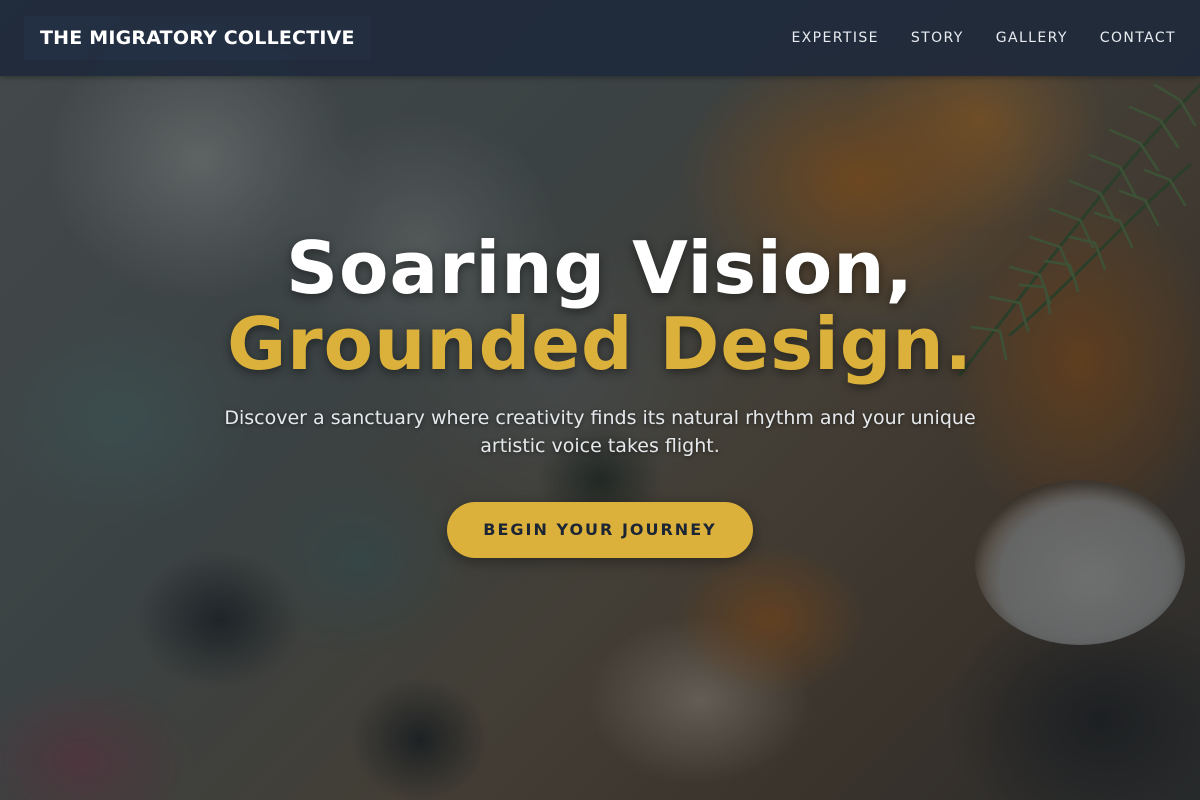 The height and width of the screenshot is (800, 1200). What do you see at coordinates (1138, 38) in the screenshot?
I see `nav-link-contact: CONTACT` at bounding box center [1138, 38].